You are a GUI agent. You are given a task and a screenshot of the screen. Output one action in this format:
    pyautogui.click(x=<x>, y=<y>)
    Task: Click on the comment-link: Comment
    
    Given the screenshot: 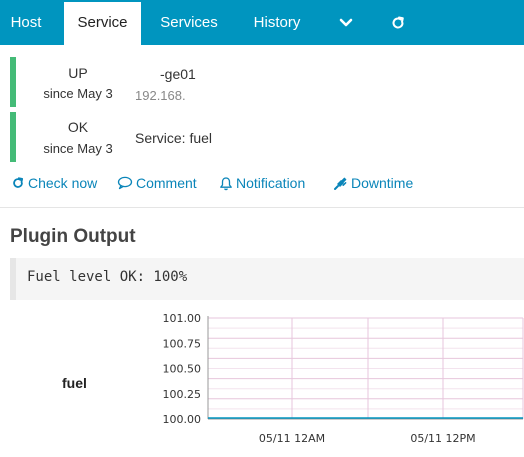 What is the action you would take?
    pyautogui.click(x=157, y=183)
    